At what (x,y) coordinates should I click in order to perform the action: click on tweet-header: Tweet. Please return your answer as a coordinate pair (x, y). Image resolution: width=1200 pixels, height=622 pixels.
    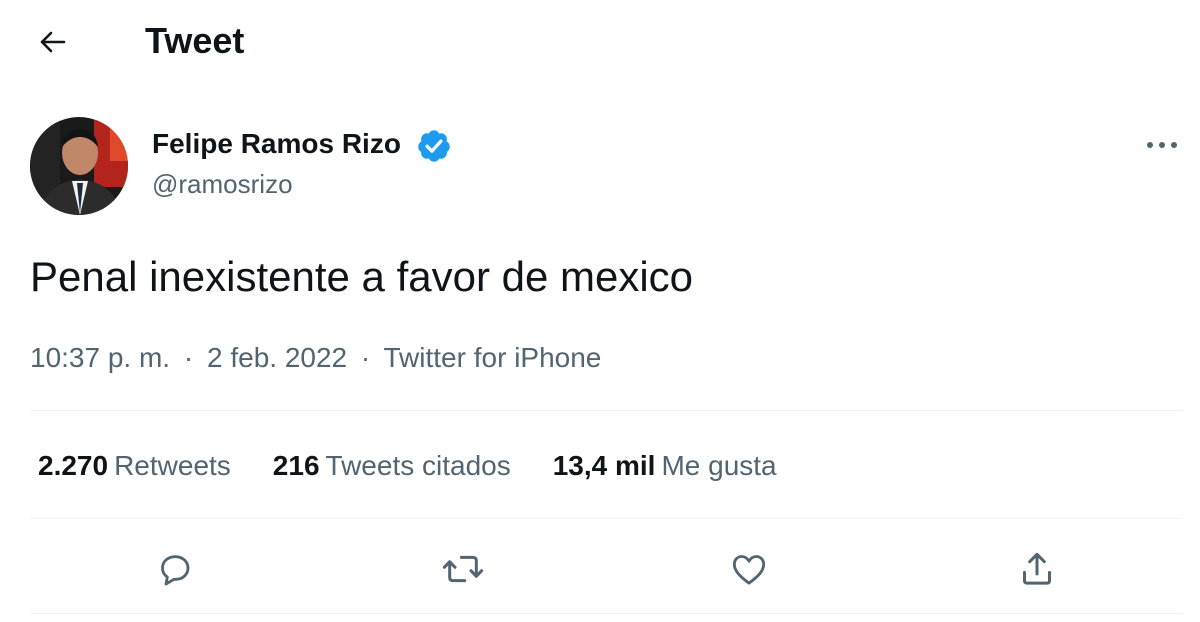
    Looking at the image, I should click on (600, 42).